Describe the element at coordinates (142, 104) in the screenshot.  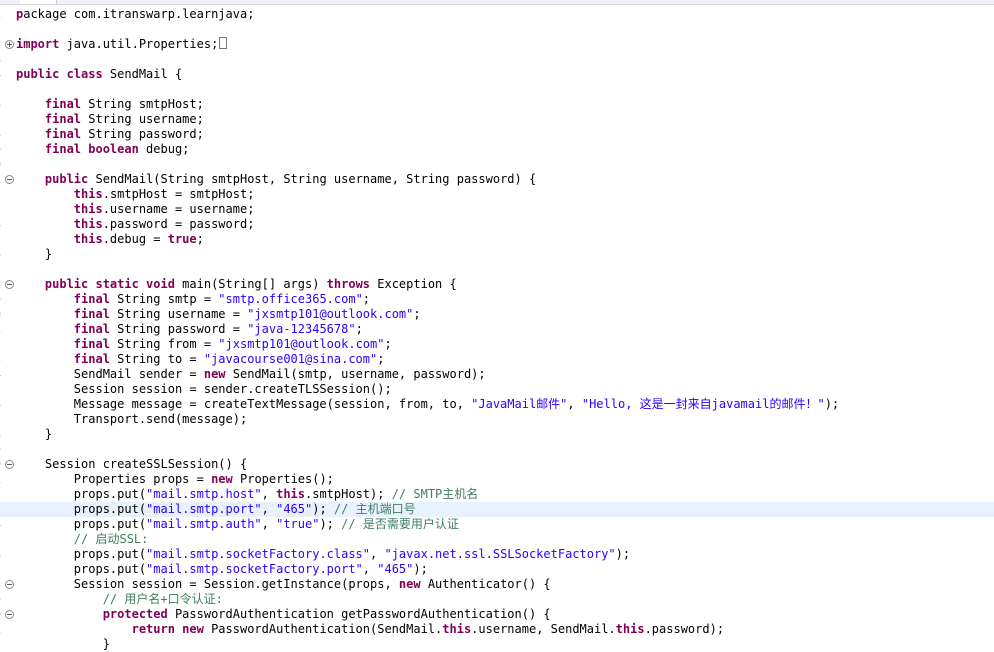
I see `code-token: String smtpHost;` at that location.